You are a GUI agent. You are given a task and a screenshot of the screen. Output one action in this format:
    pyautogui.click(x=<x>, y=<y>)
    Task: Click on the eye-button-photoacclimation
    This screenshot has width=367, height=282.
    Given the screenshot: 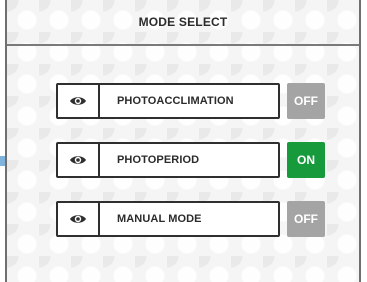 What is the action you would take?
    pyautogui.click(x=79, y=101)
    